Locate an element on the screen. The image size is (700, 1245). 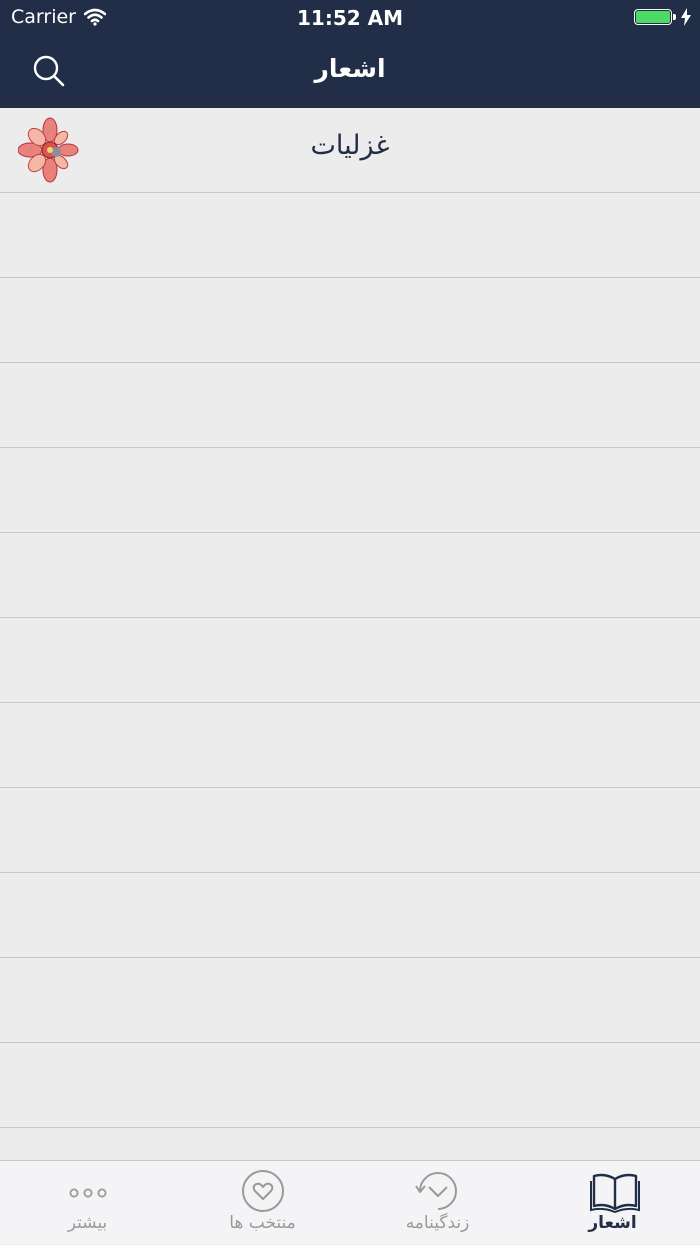
more-dots-icon is located at coordinates (88, 1193).